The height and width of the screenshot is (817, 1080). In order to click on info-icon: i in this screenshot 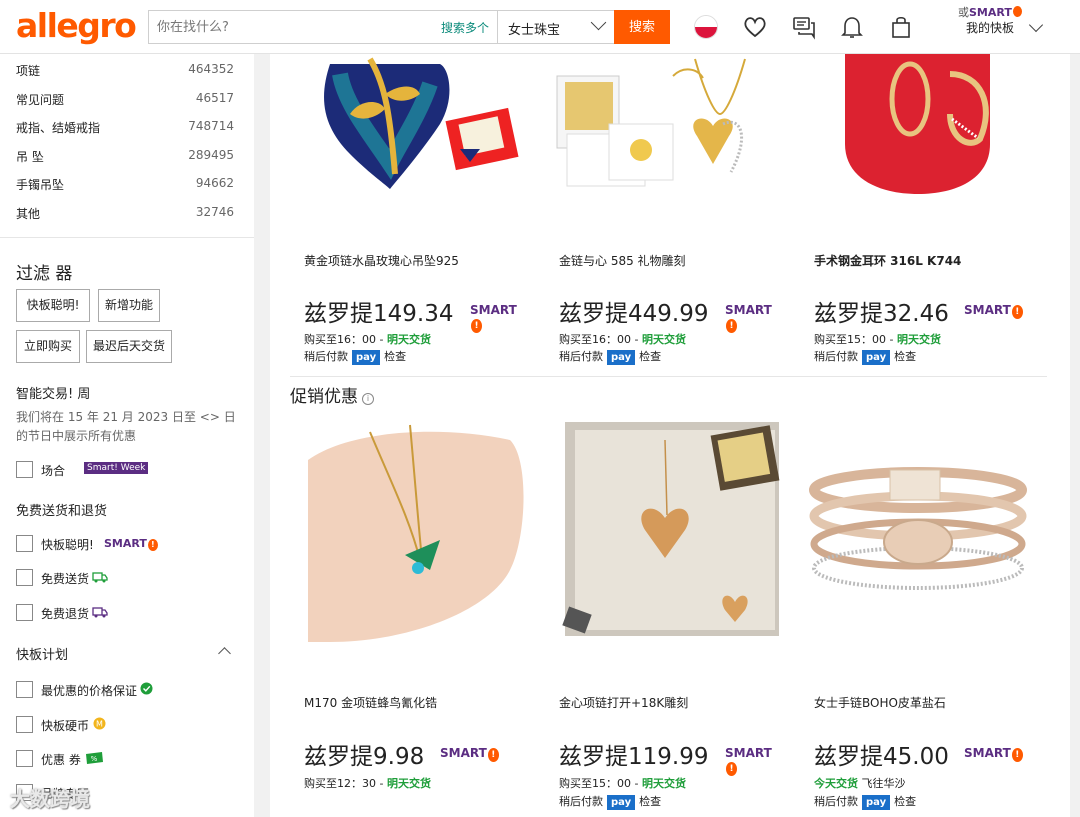, I will do `click(368, 399)`.